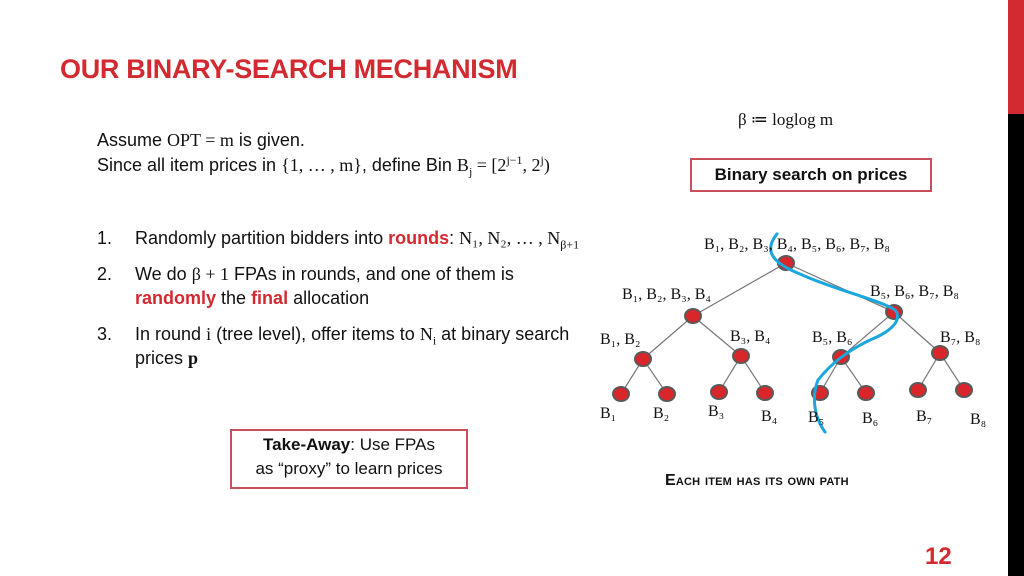  I want to click on tree-node-l2-b3b4, so click(741, 356).